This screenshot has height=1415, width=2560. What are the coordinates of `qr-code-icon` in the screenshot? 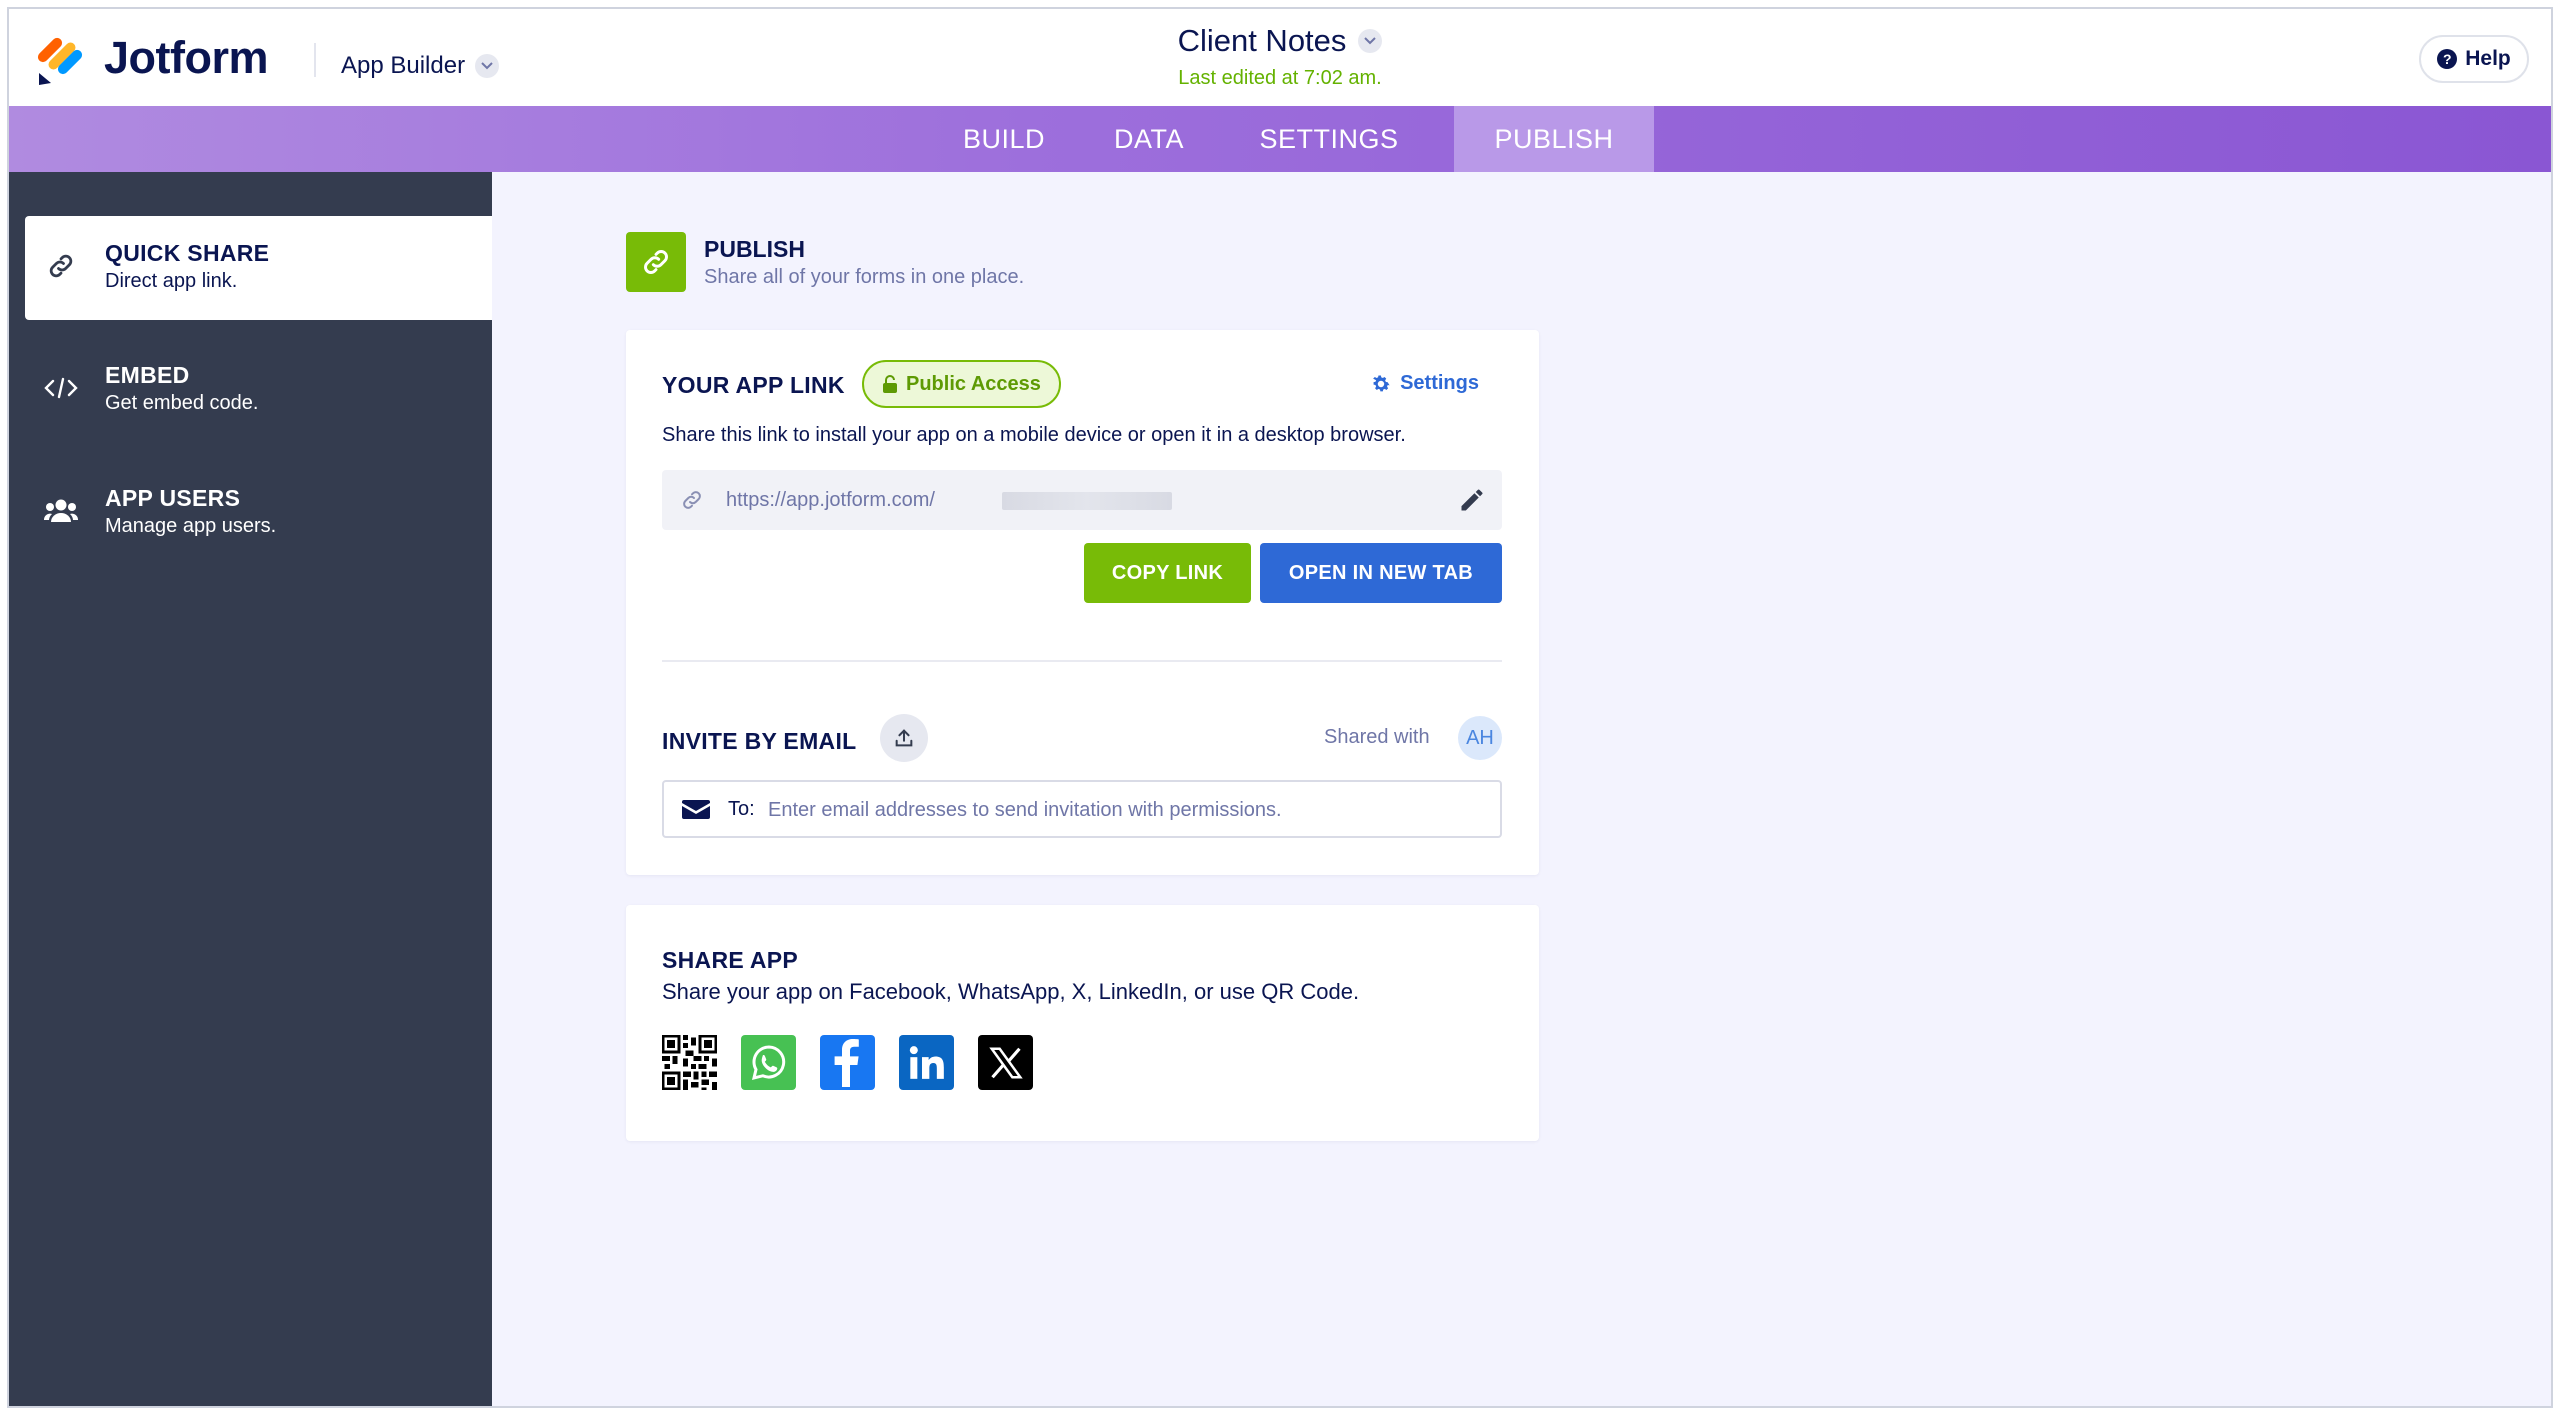 It's located at (689, 1062).